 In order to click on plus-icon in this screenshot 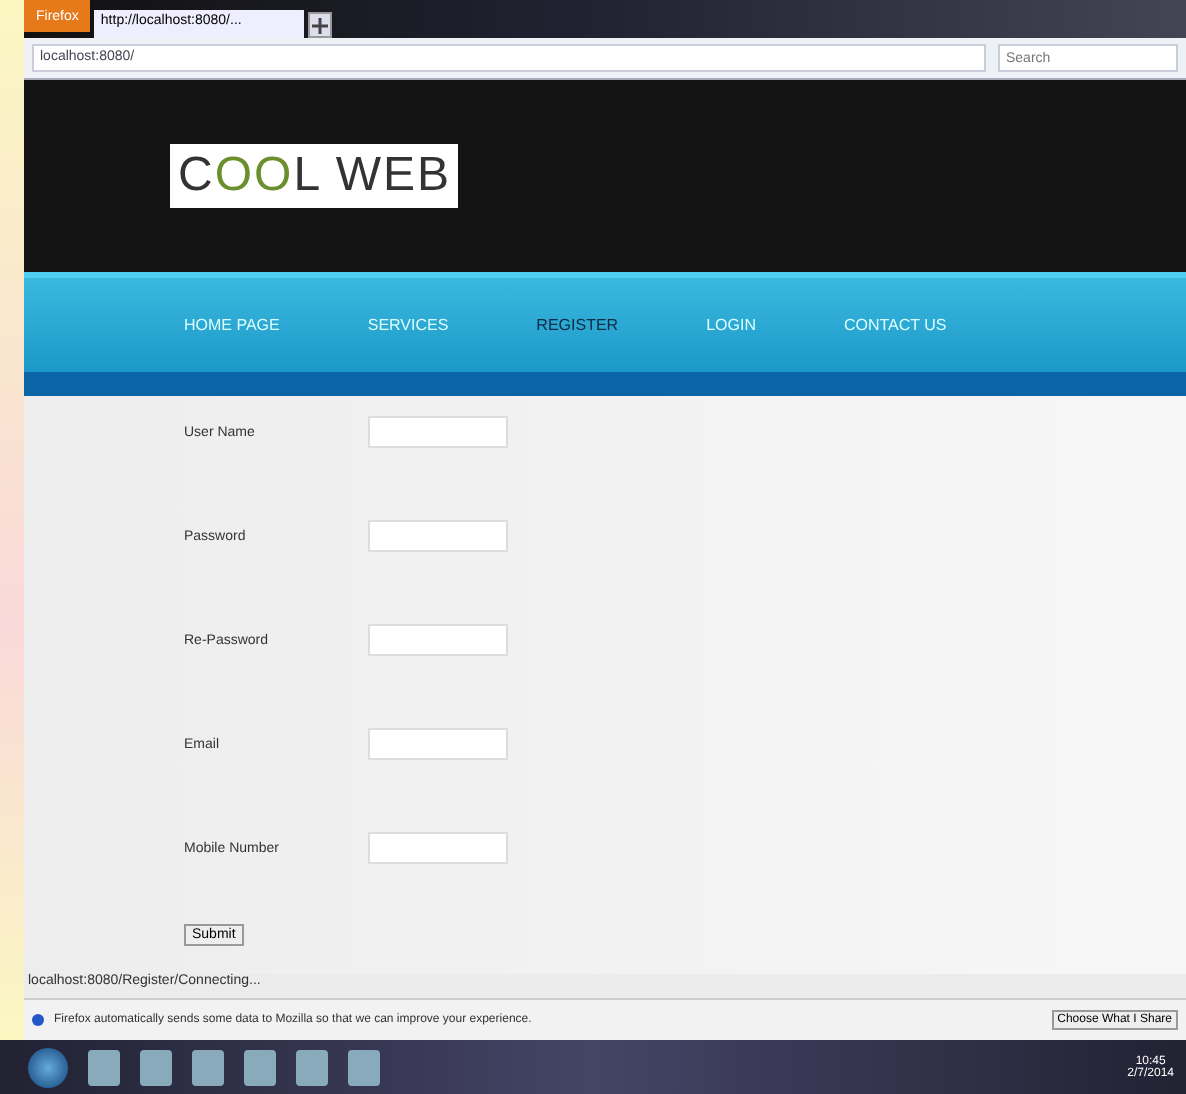, I will do `click(320, 25)`.